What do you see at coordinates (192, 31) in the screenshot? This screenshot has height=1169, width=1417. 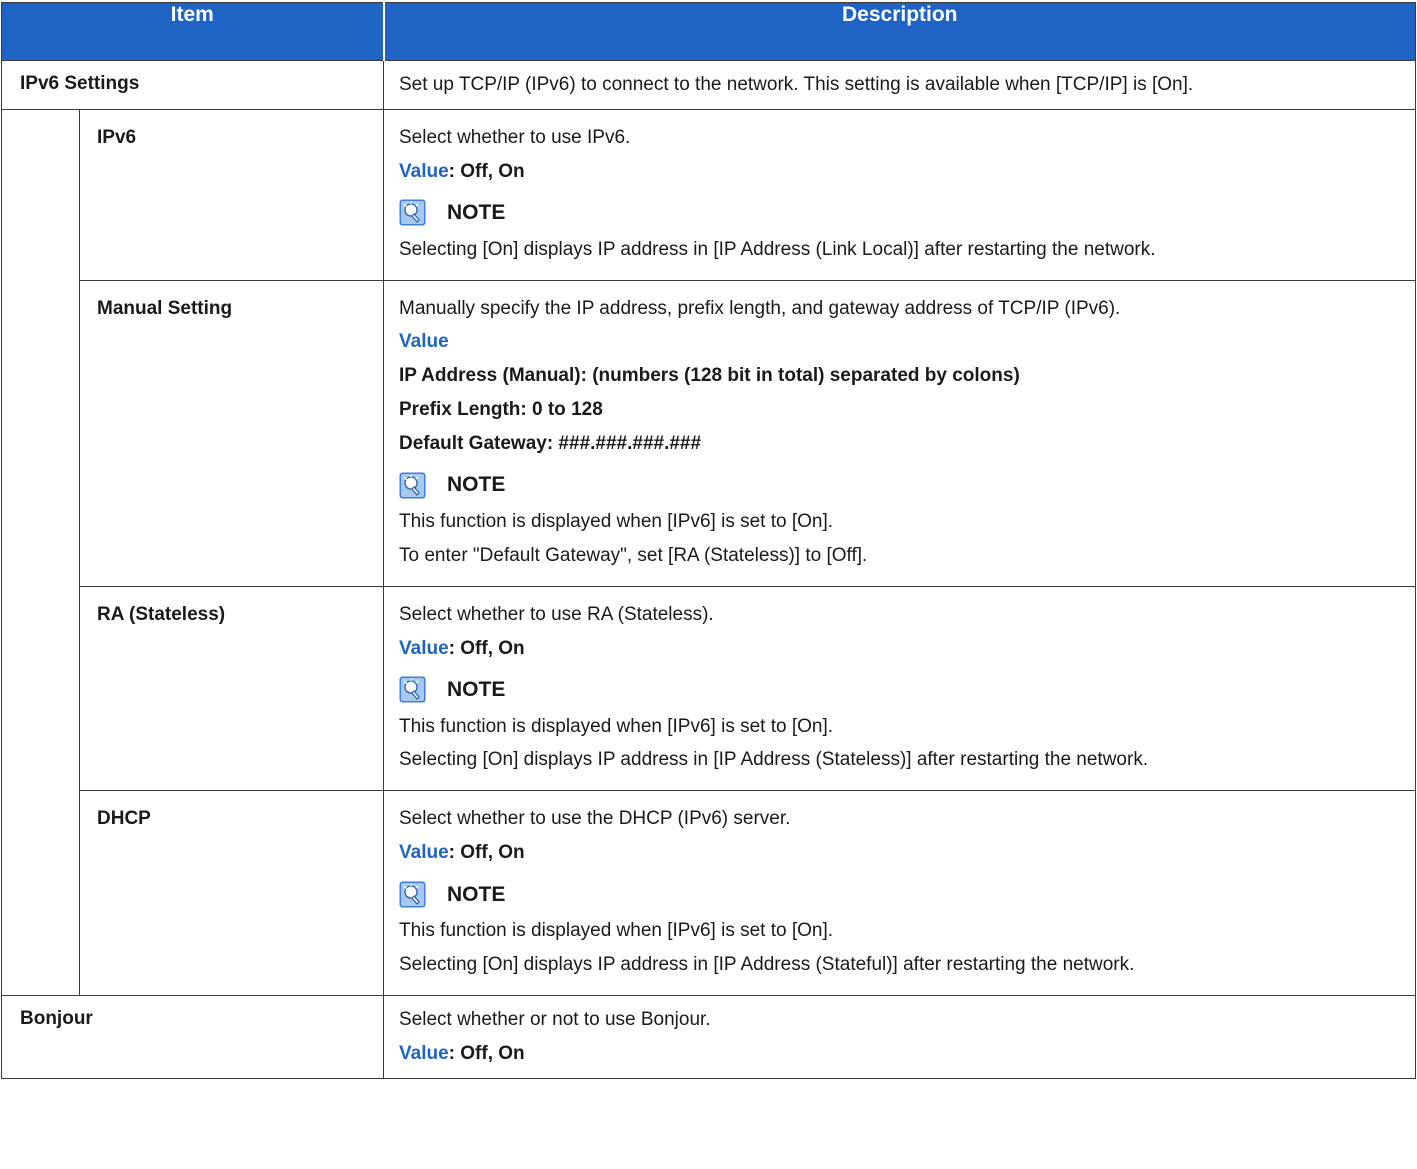 I see `header-item: Item` at bounding box center [192, 31].